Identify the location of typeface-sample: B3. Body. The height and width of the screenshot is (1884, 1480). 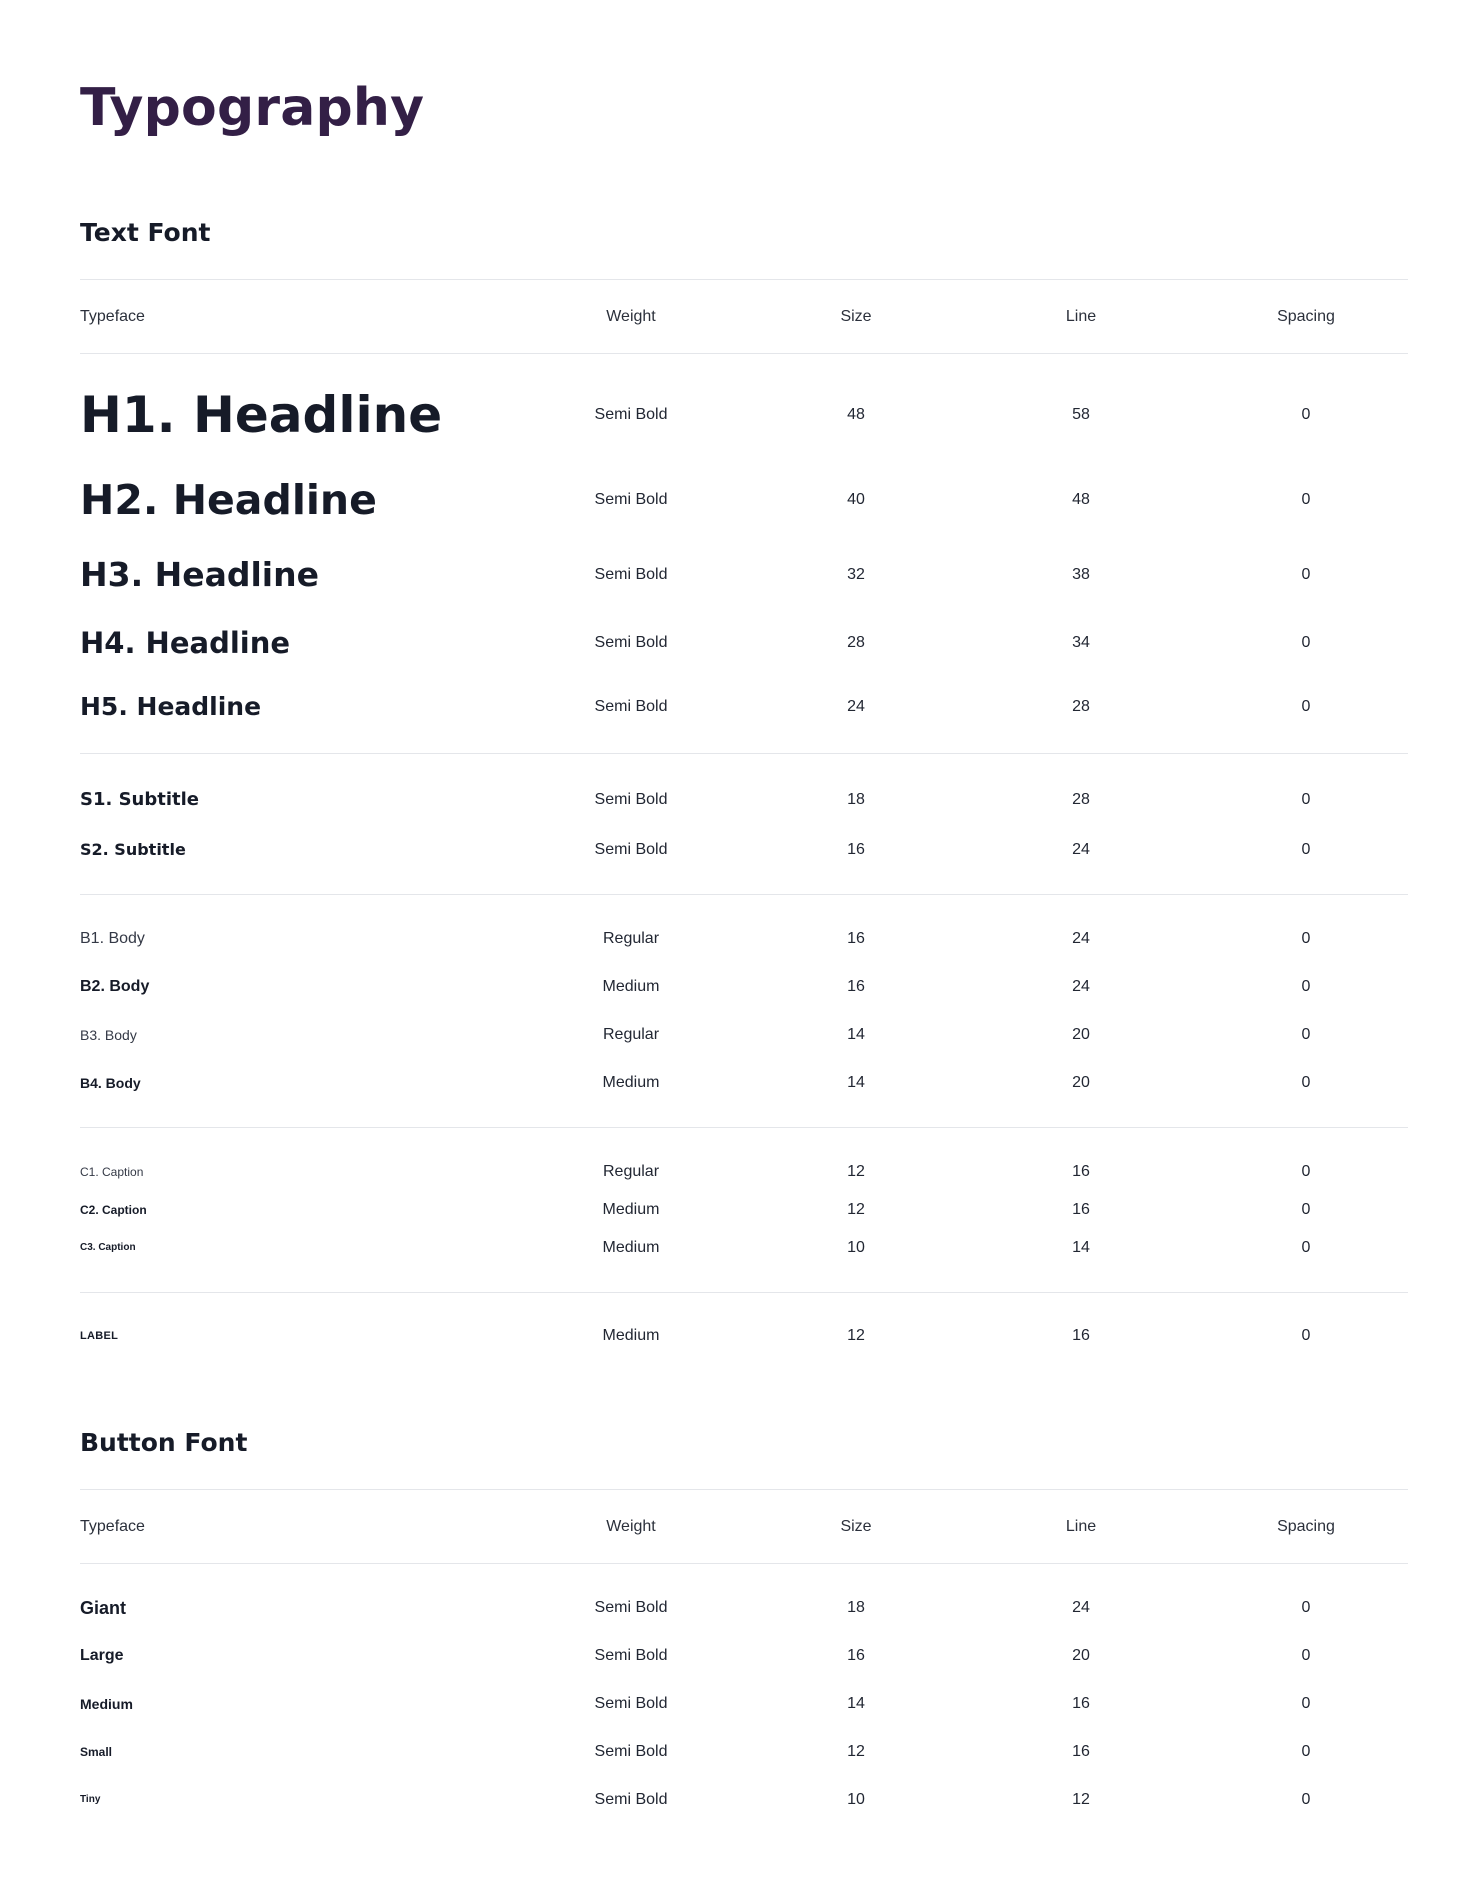
(108, 1035).